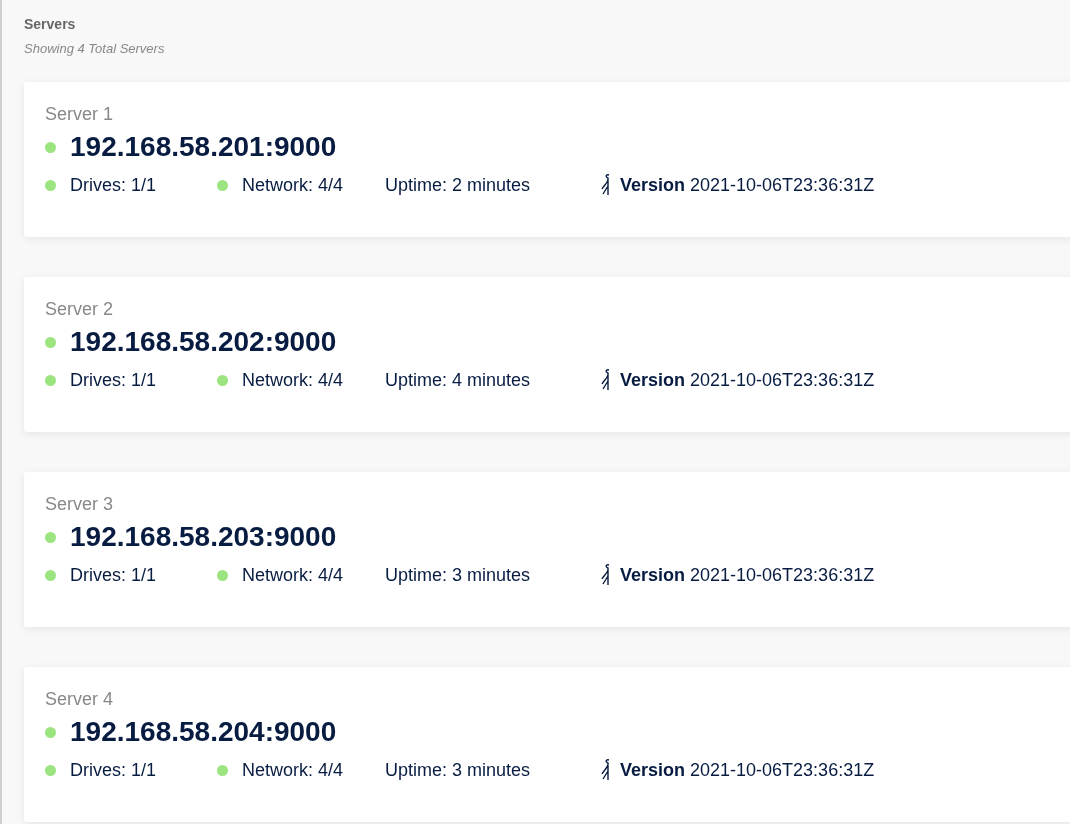  What do you see at coordinates (50, 24) in the screenshot?
I see `page-title: Servers` at bounding box center [50, 24].